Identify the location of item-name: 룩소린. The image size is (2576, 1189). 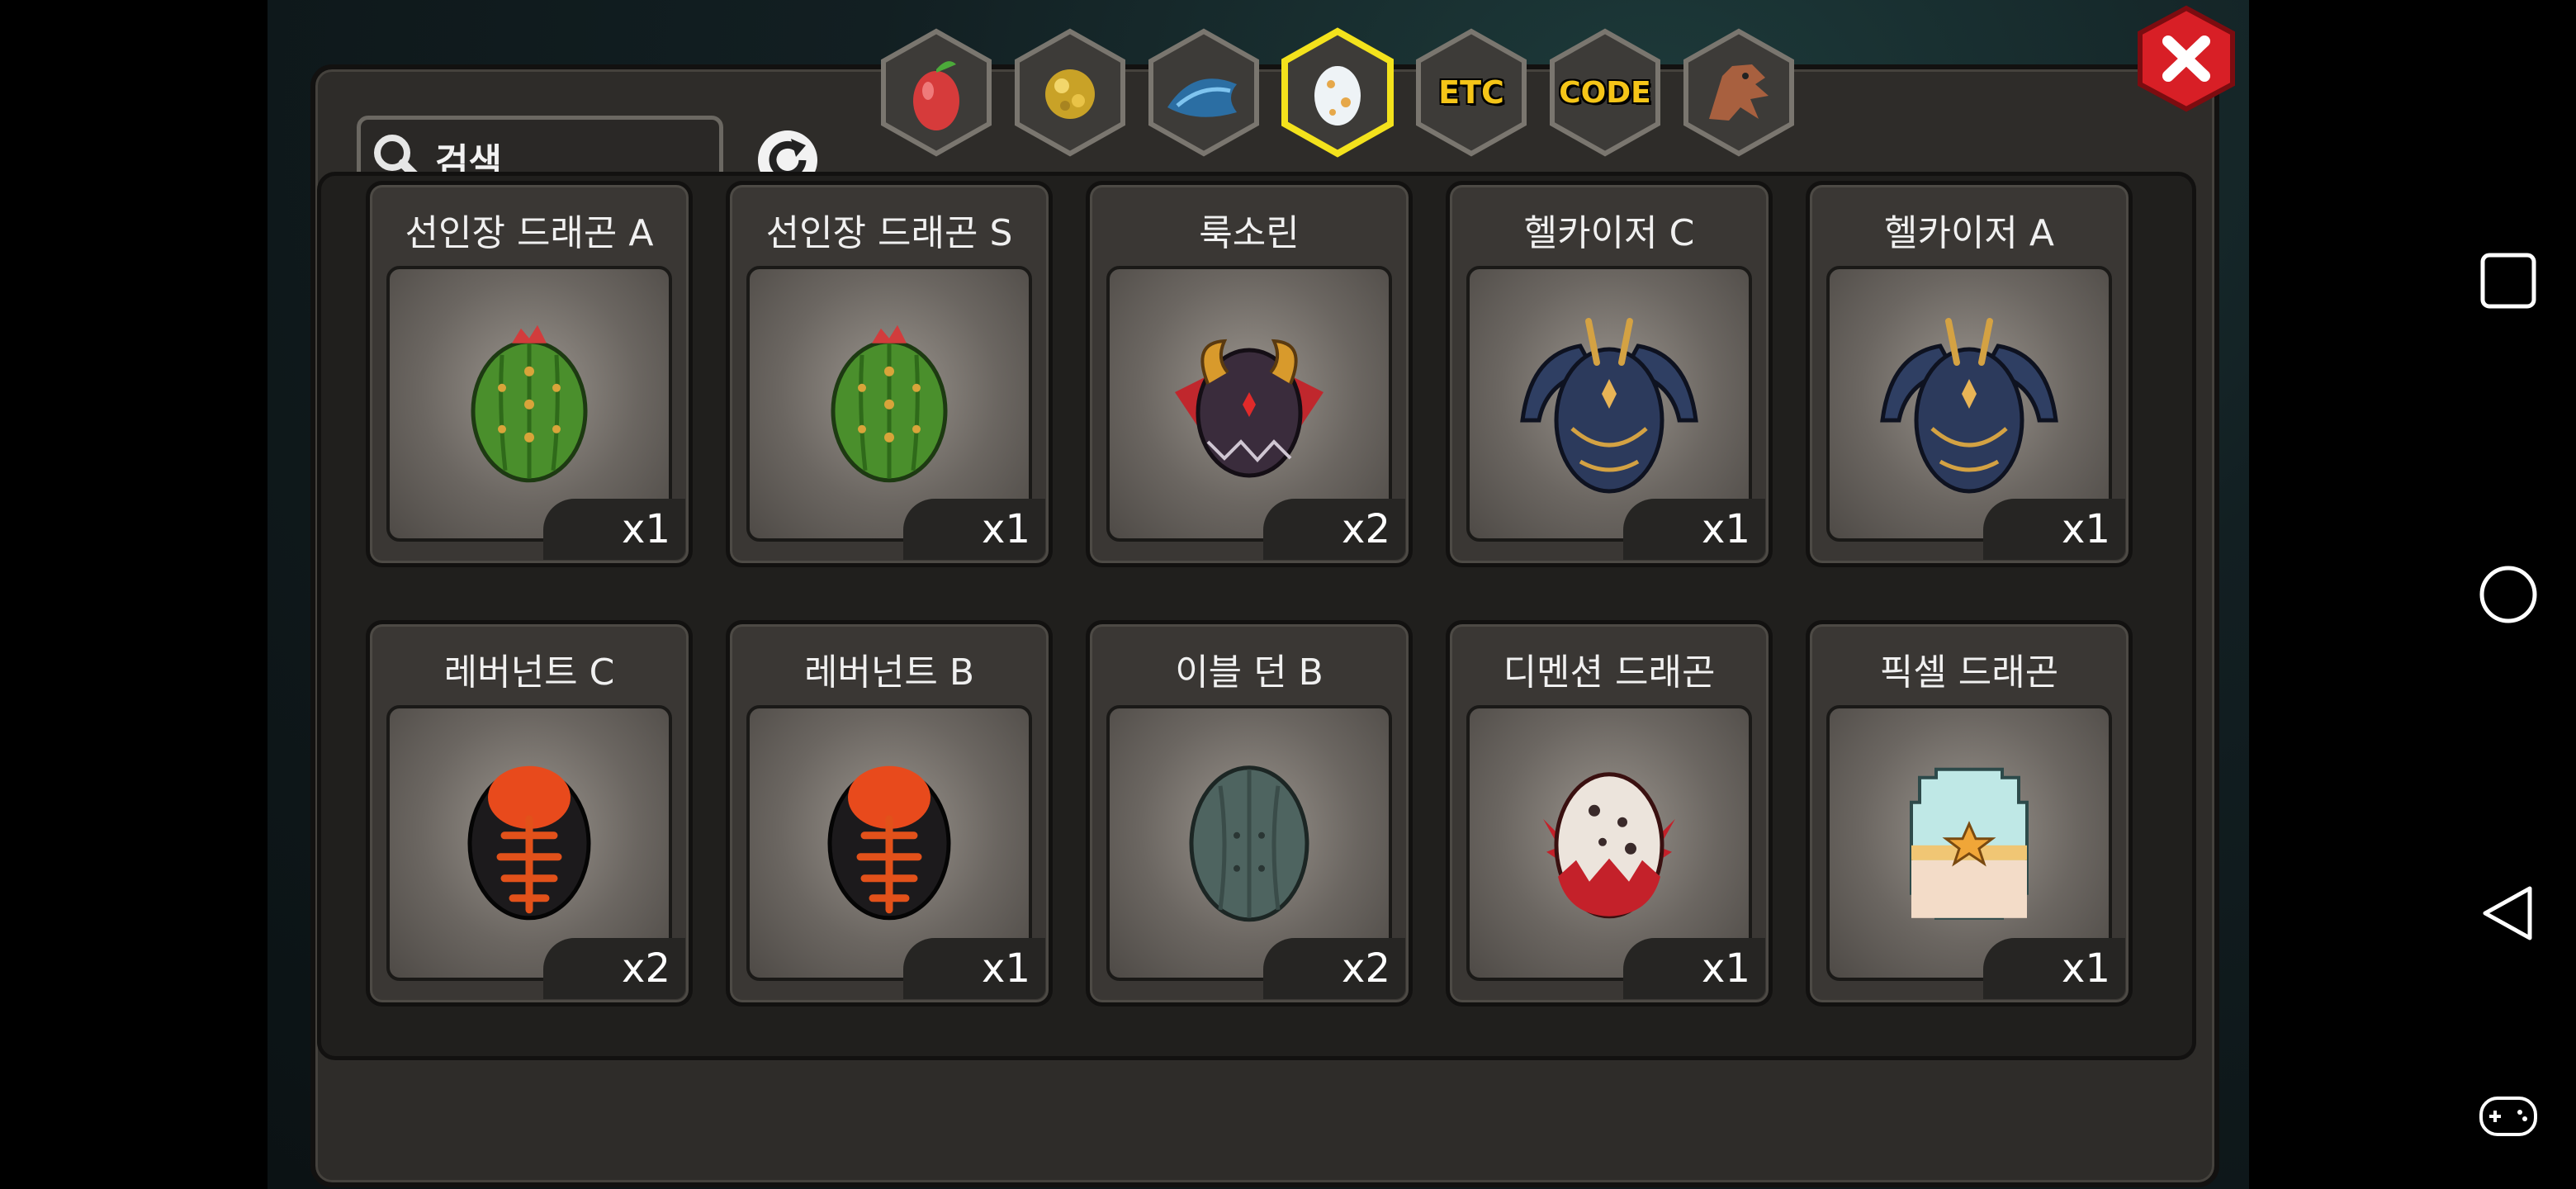
(1249, 233).